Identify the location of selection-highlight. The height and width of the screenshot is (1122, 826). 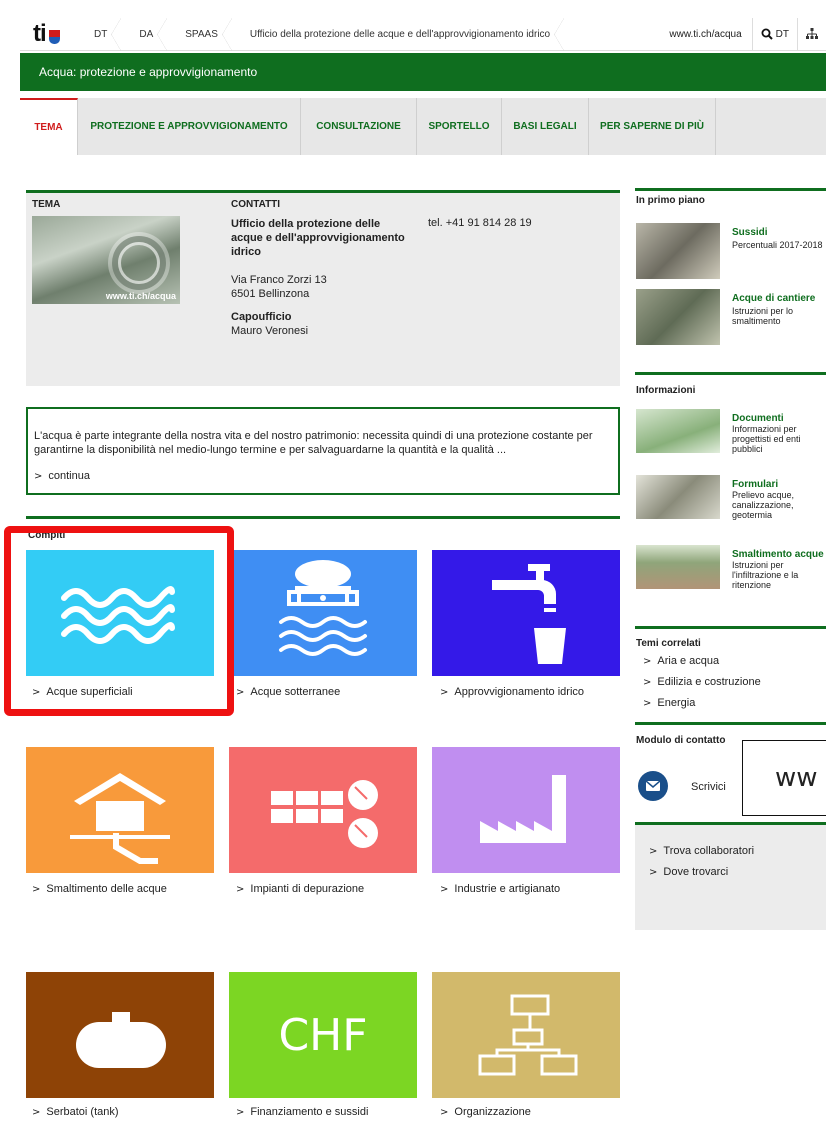
(119, 621).